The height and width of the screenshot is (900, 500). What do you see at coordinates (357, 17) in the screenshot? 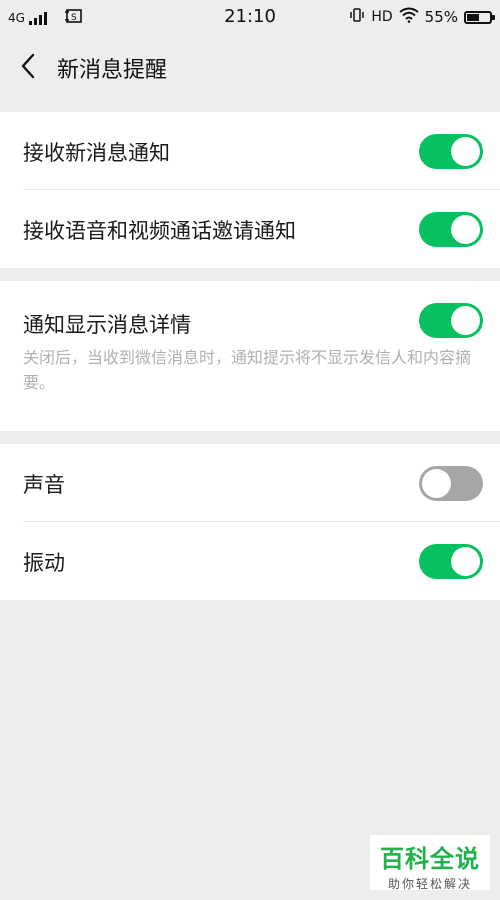
I see `vibrate-icon` at bounding box center [357, 17].